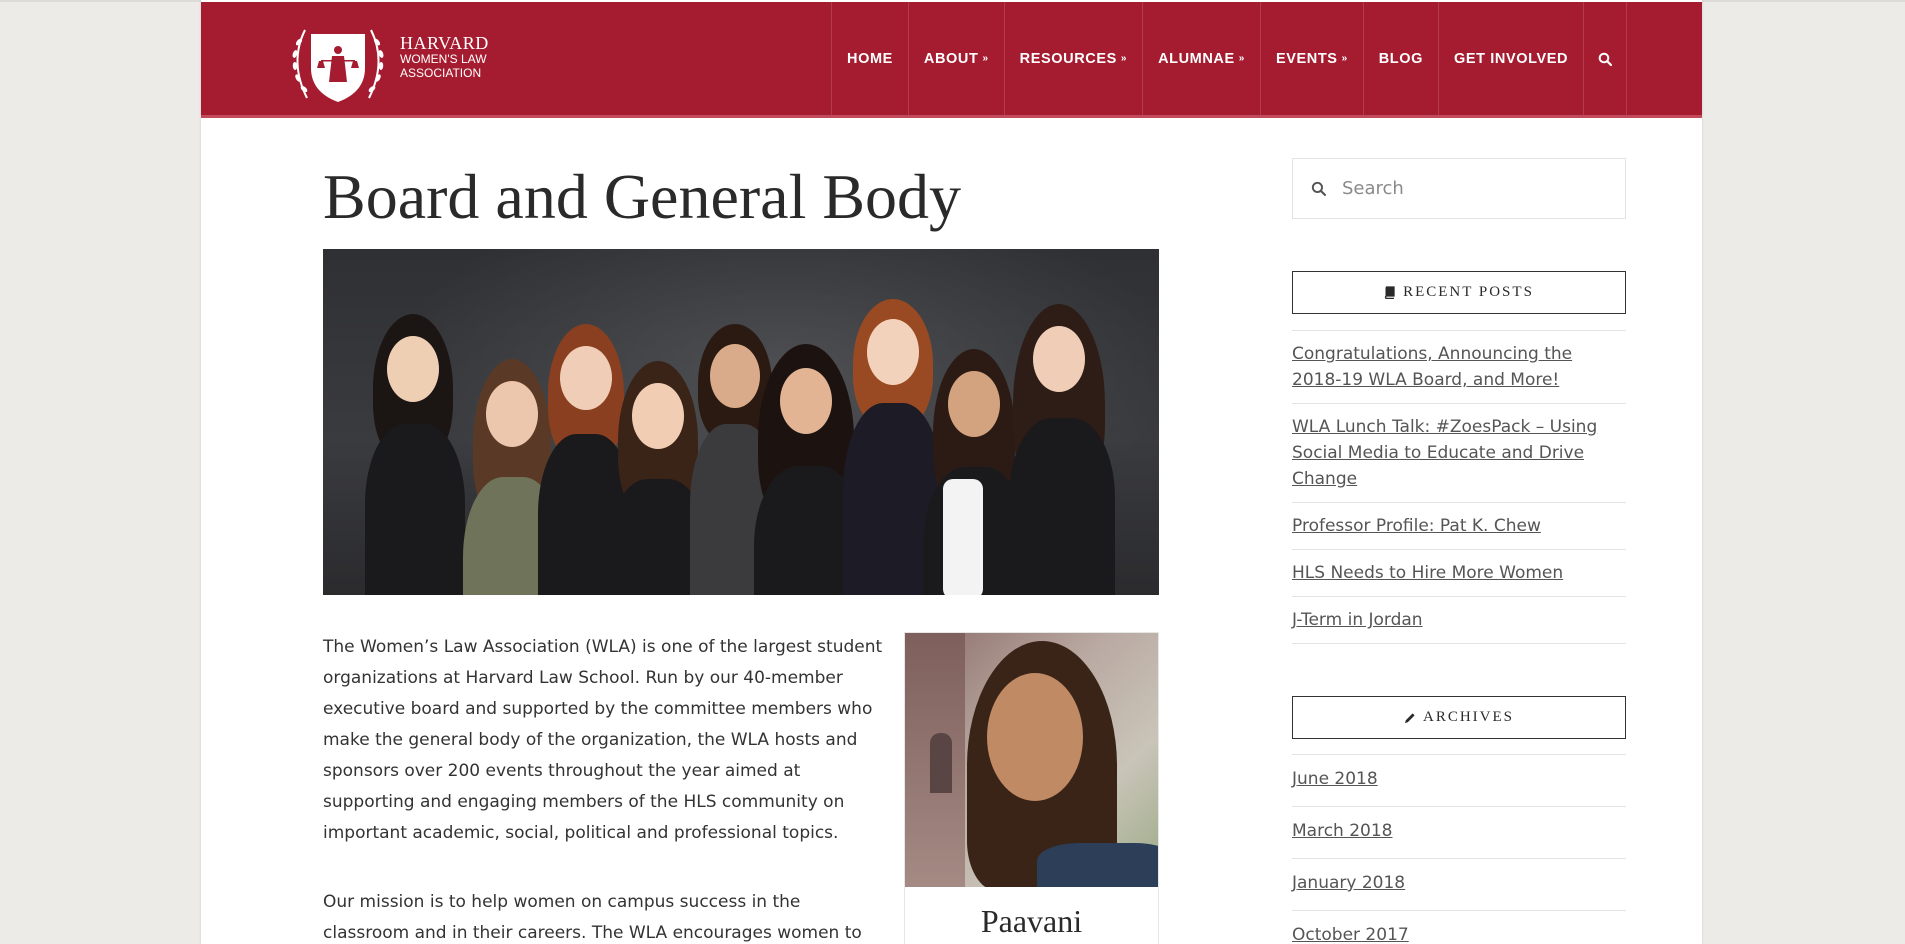 The width and height of the screenshot is (1905, 944). I want to click on sidebar-search, so click(1459, 188).